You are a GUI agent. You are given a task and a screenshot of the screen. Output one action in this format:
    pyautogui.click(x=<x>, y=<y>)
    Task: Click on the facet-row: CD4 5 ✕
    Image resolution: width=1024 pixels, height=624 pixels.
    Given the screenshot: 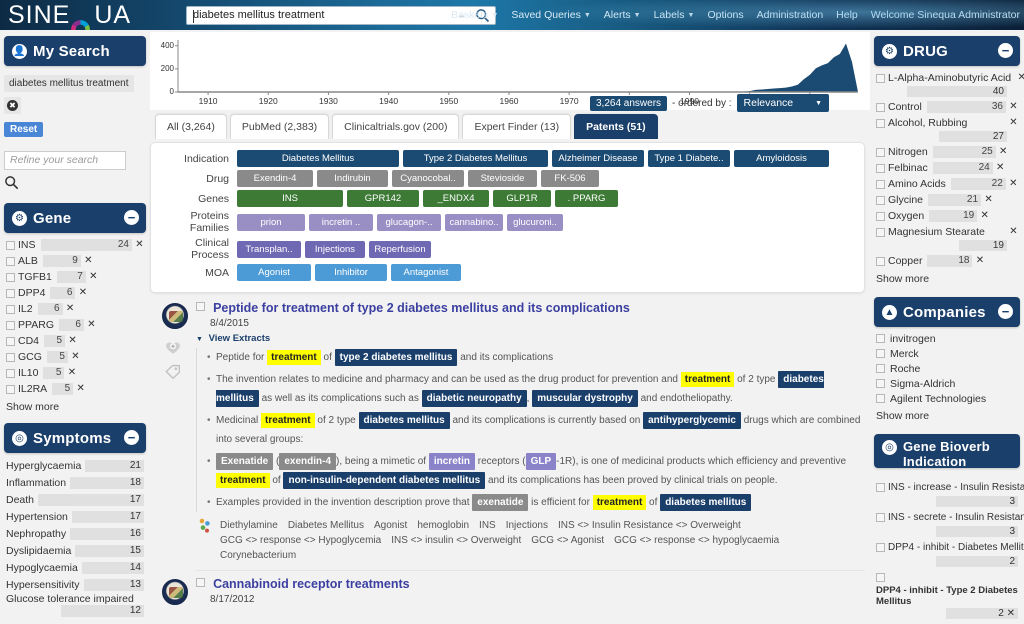 What is the action you would take?
    pyautogui.click(x=75, y=341)
    